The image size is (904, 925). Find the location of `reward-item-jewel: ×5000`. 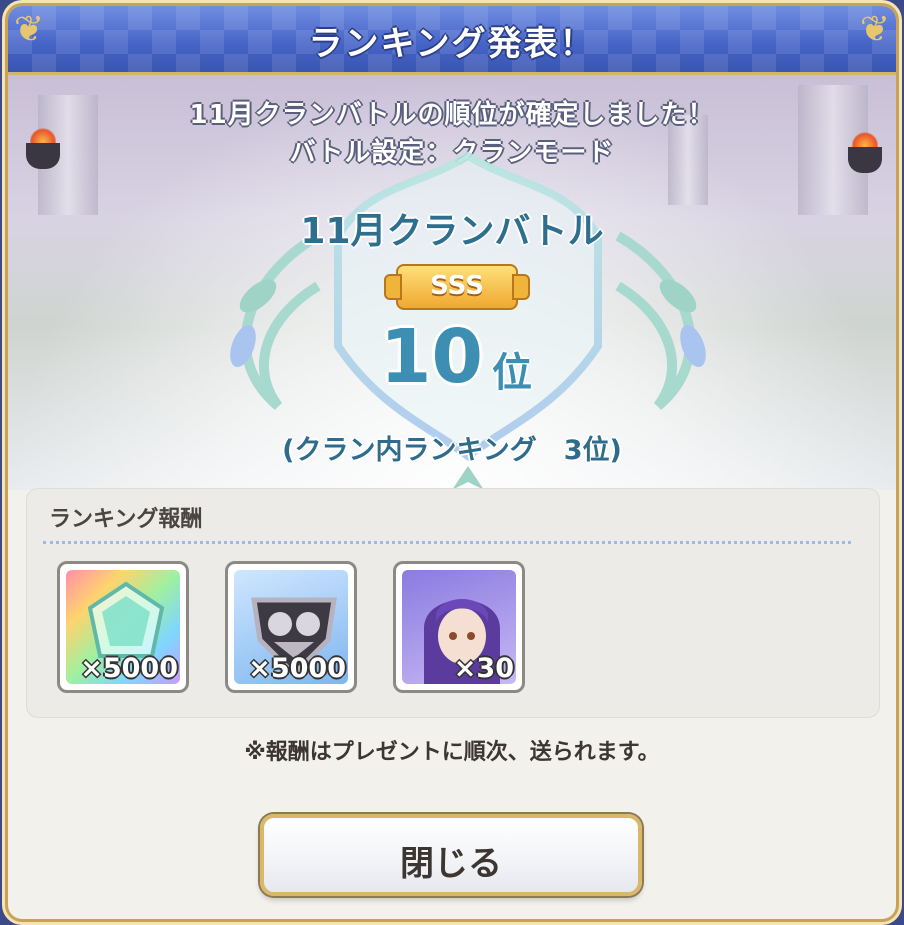

reward-item-jewel: ×5000 is located at coordinates (123, 627).